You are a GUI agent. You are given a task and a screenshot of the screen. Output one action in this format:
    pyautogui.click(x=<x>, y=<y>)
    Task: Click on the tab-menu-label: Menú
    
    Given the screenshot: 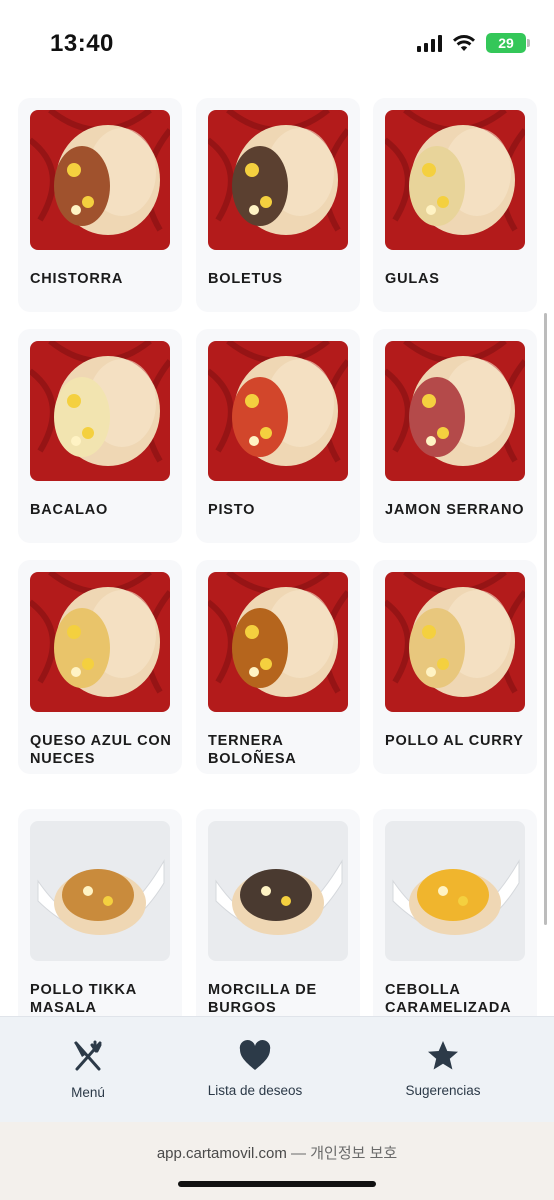 What is the action you would take?
    pyautogui.click(x=88, y=1092)
    